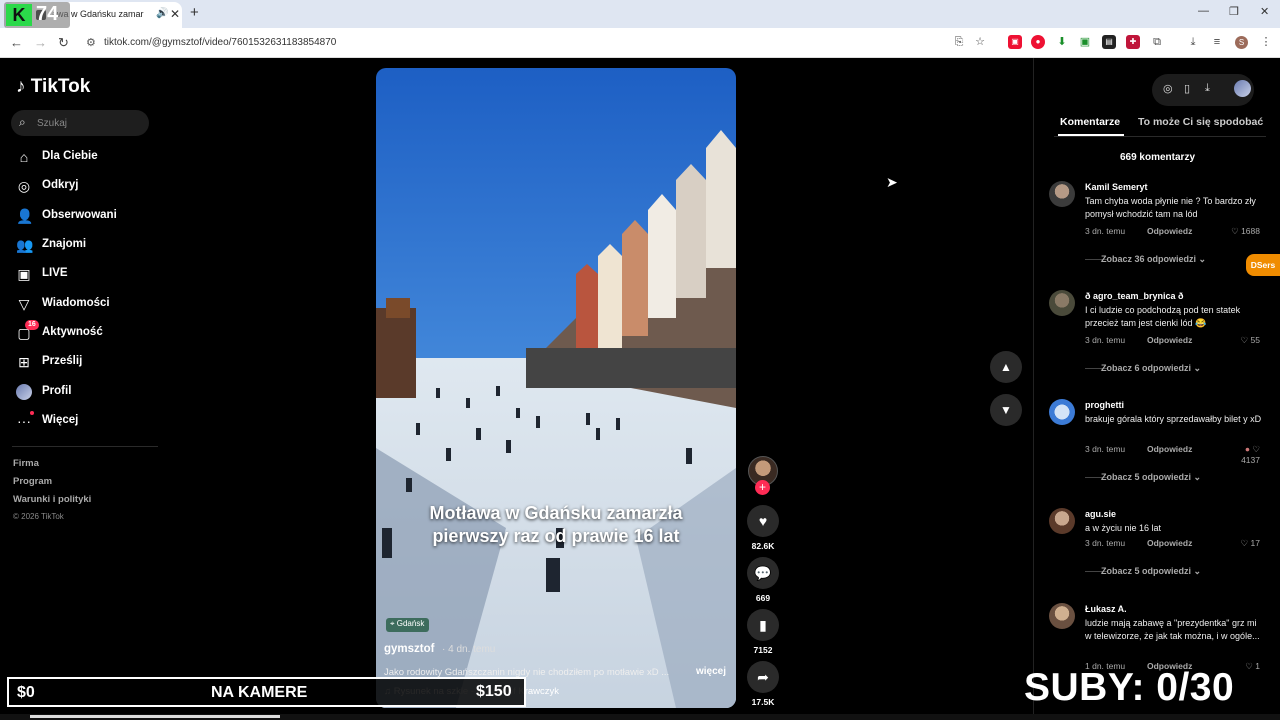 The image size is (1280, 720). I want to click on download-icon: ⤓, so click(1207, 88).